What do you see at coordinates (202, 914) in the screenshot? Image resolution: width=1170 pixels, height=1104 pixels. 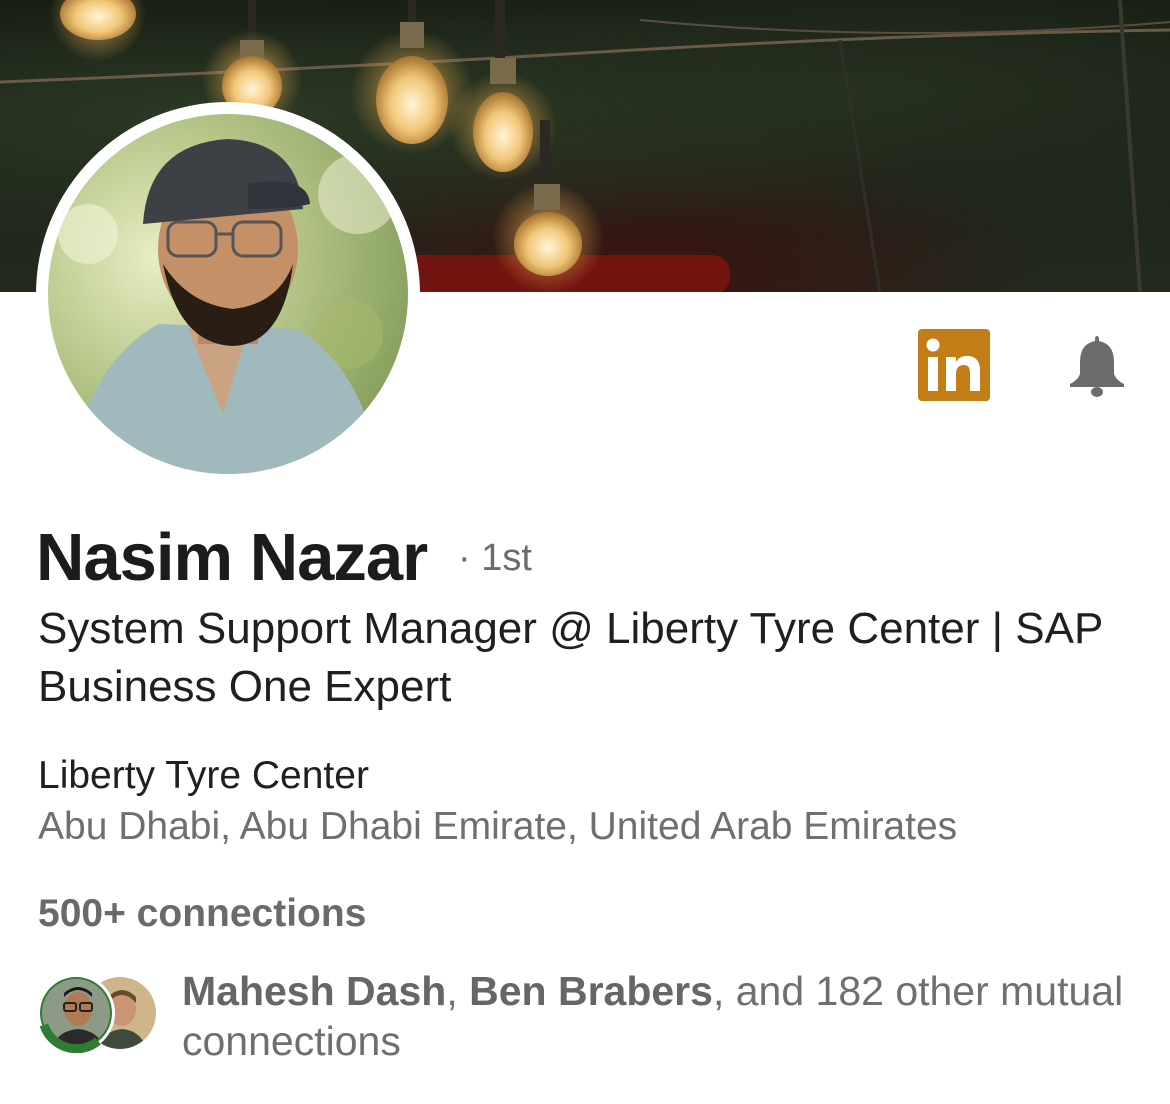 I see `connections-count: 500+ connections` at bounding box center [202, 914].